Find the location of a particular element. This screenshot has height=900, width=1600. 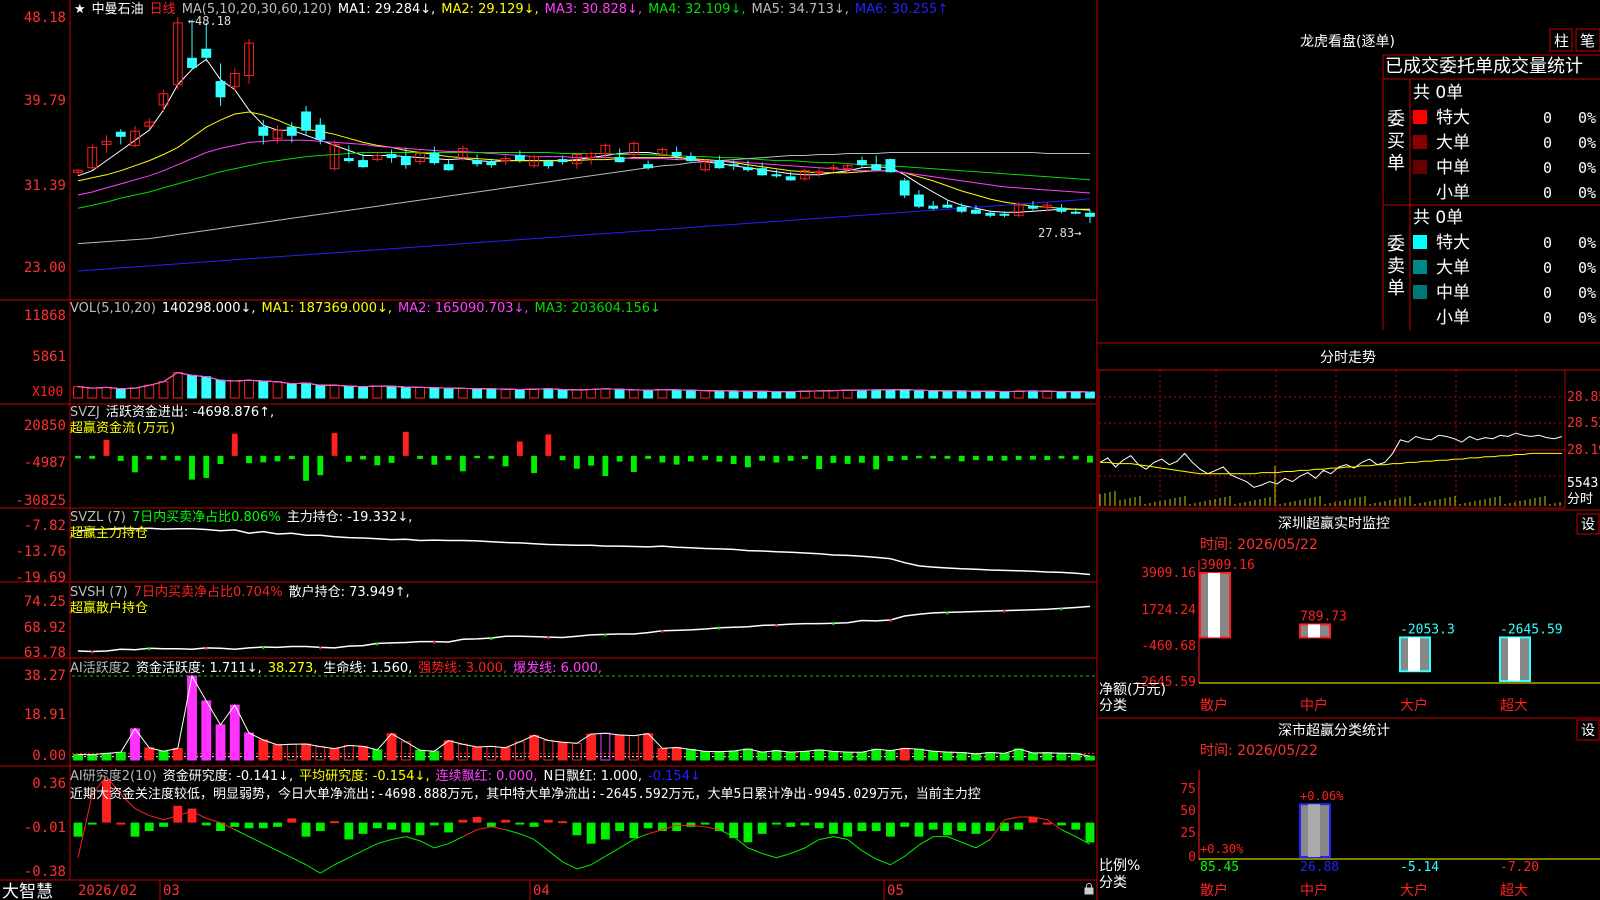

tick-view-label: 笔 is located at coordinates (1587, 41).